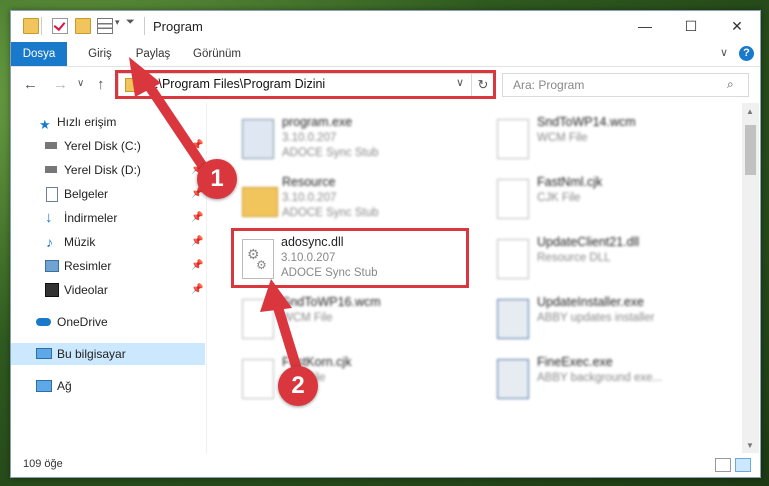  What do you see at coordinates (743, 465) in the screenshot?
I see `large-icons-view-icon` at bounding box center [743, 465].